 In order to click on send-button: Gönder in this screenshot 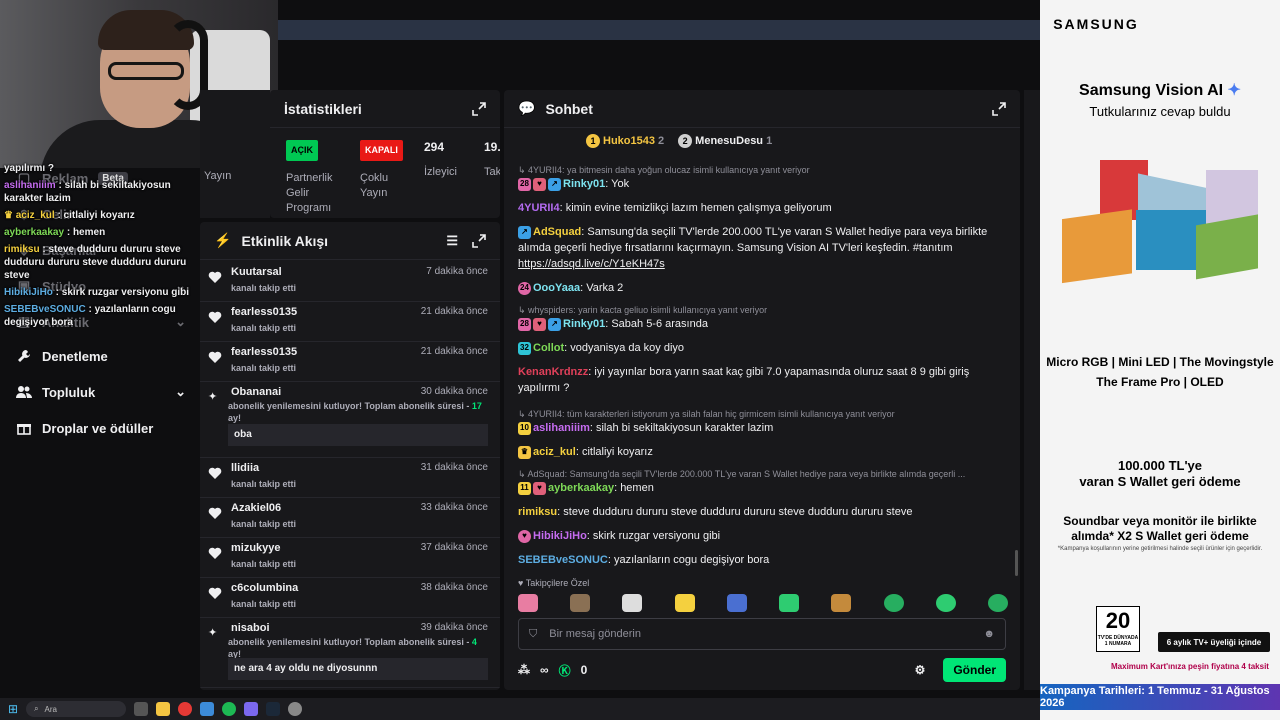, I will do `click(974, 670)`.